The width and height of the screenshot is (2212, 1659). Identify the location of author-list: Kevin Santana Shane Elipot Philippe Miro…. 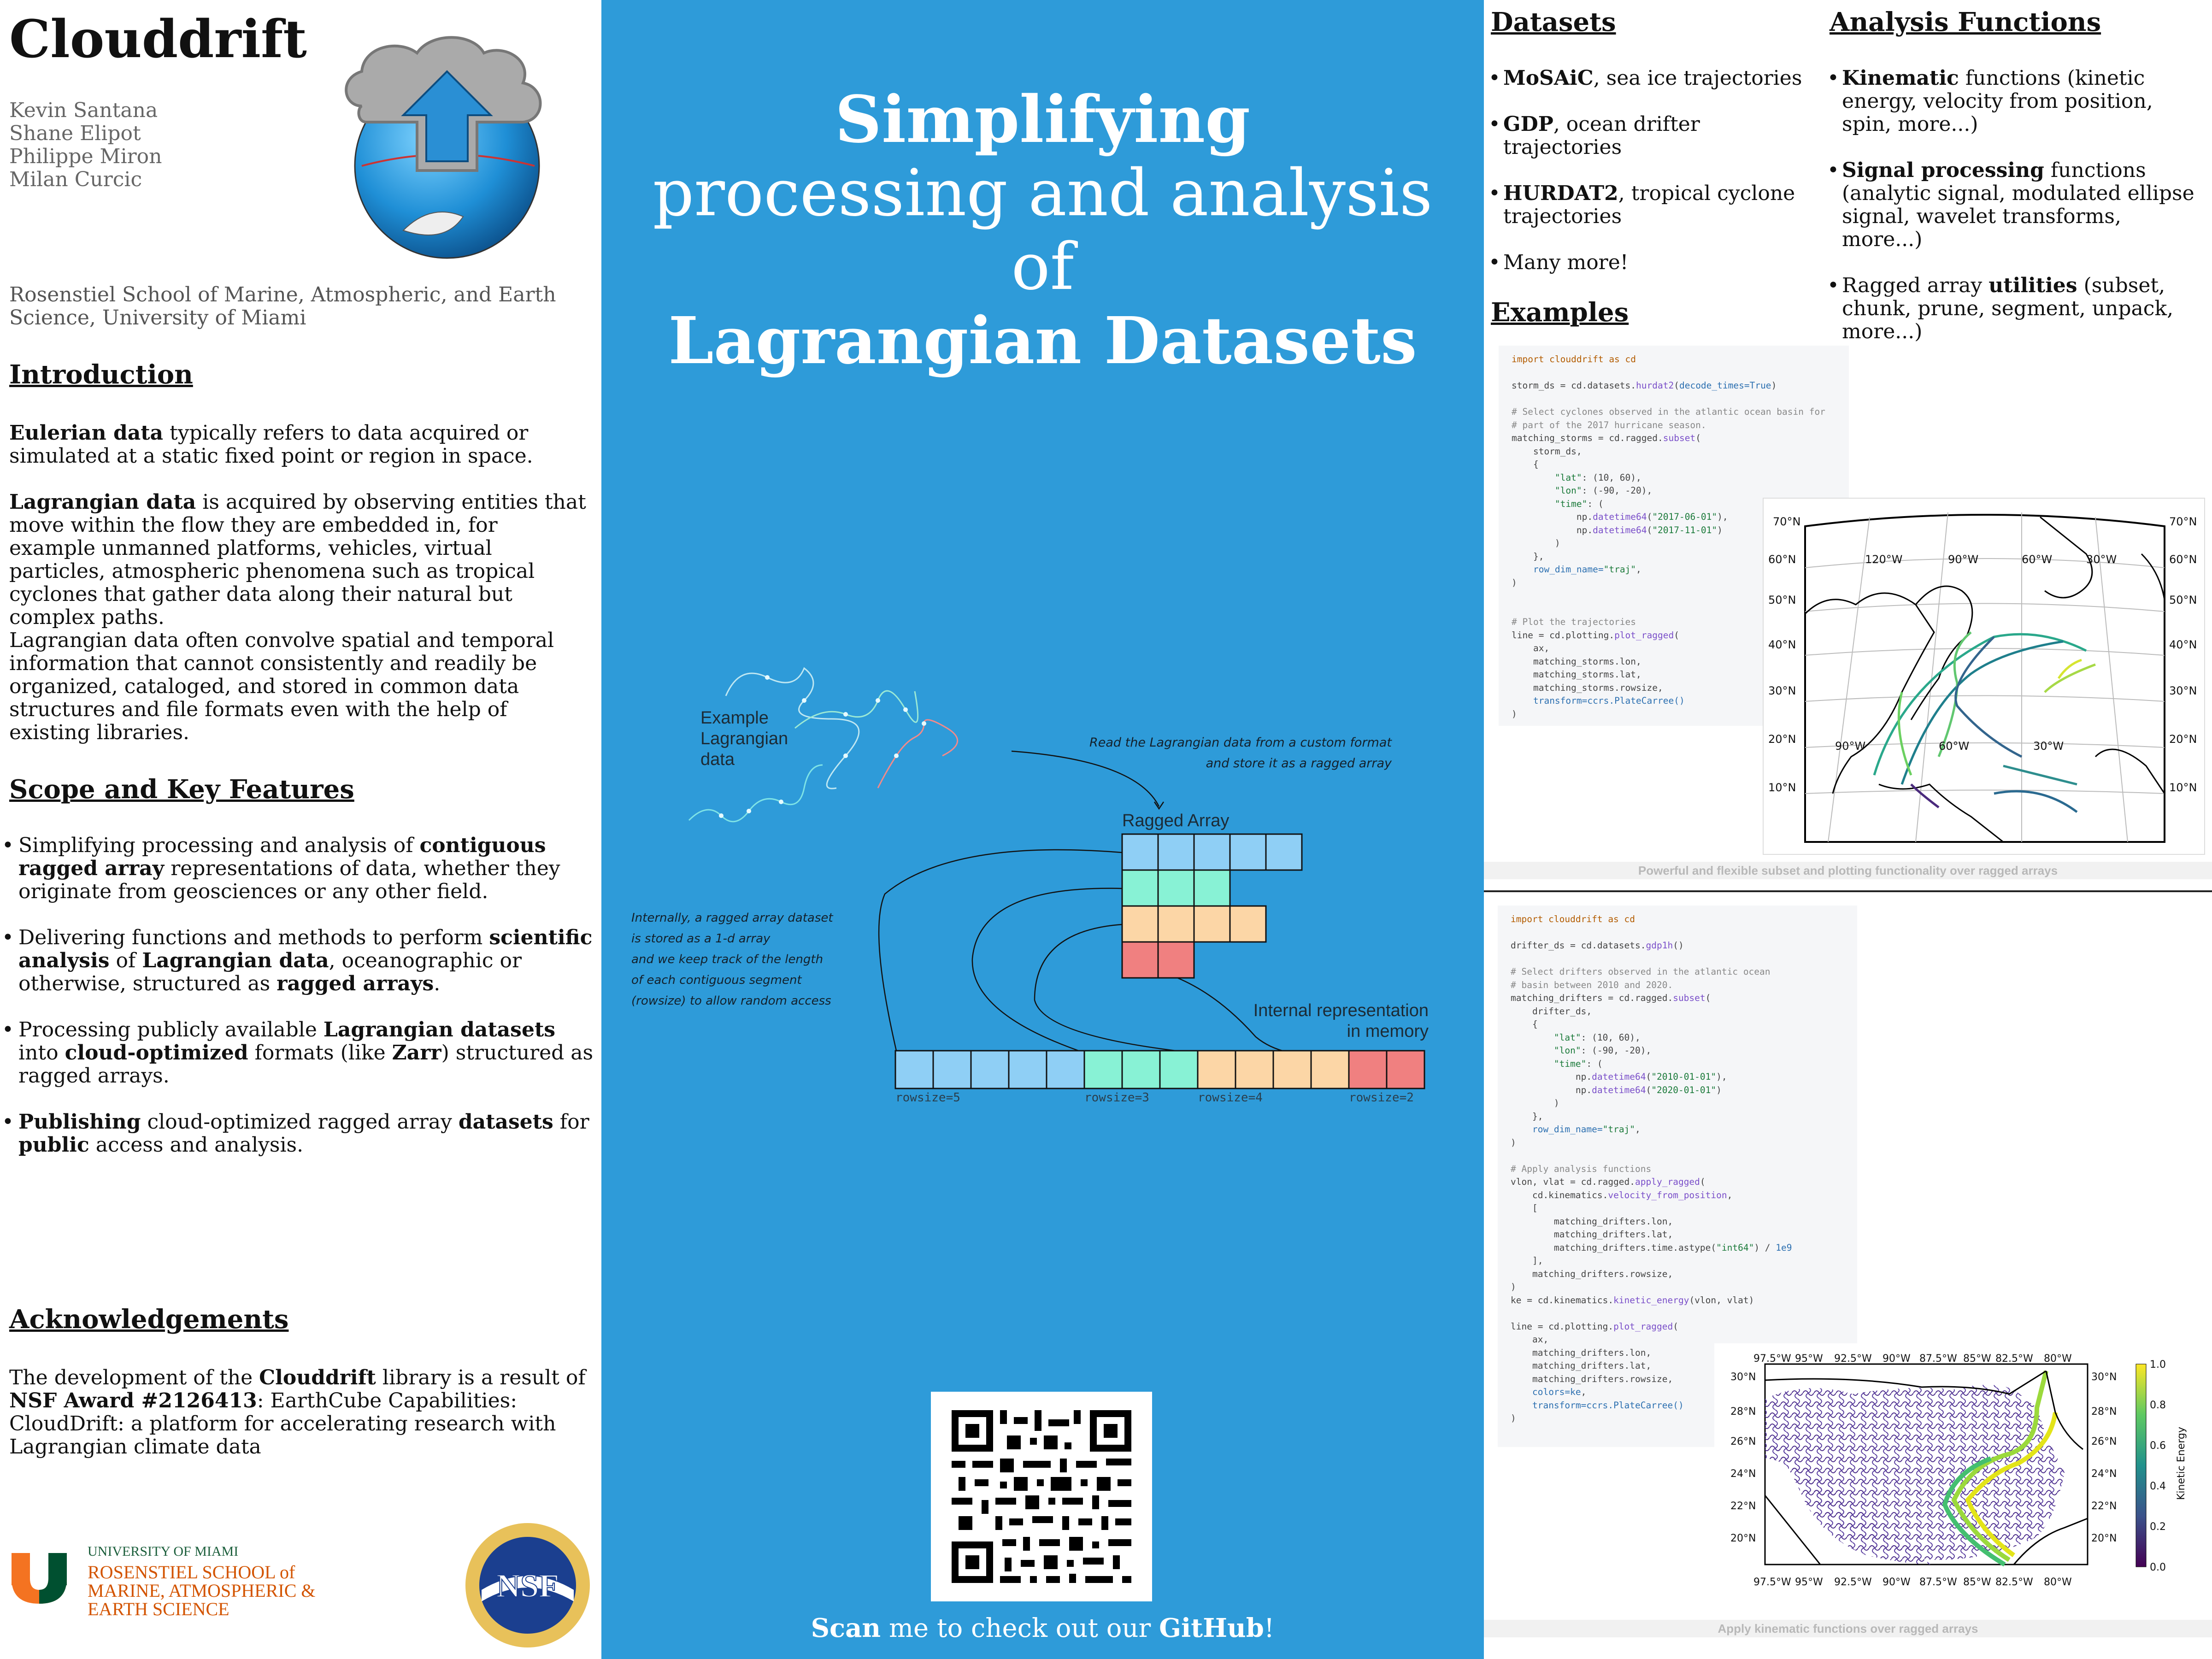
(85, 145).